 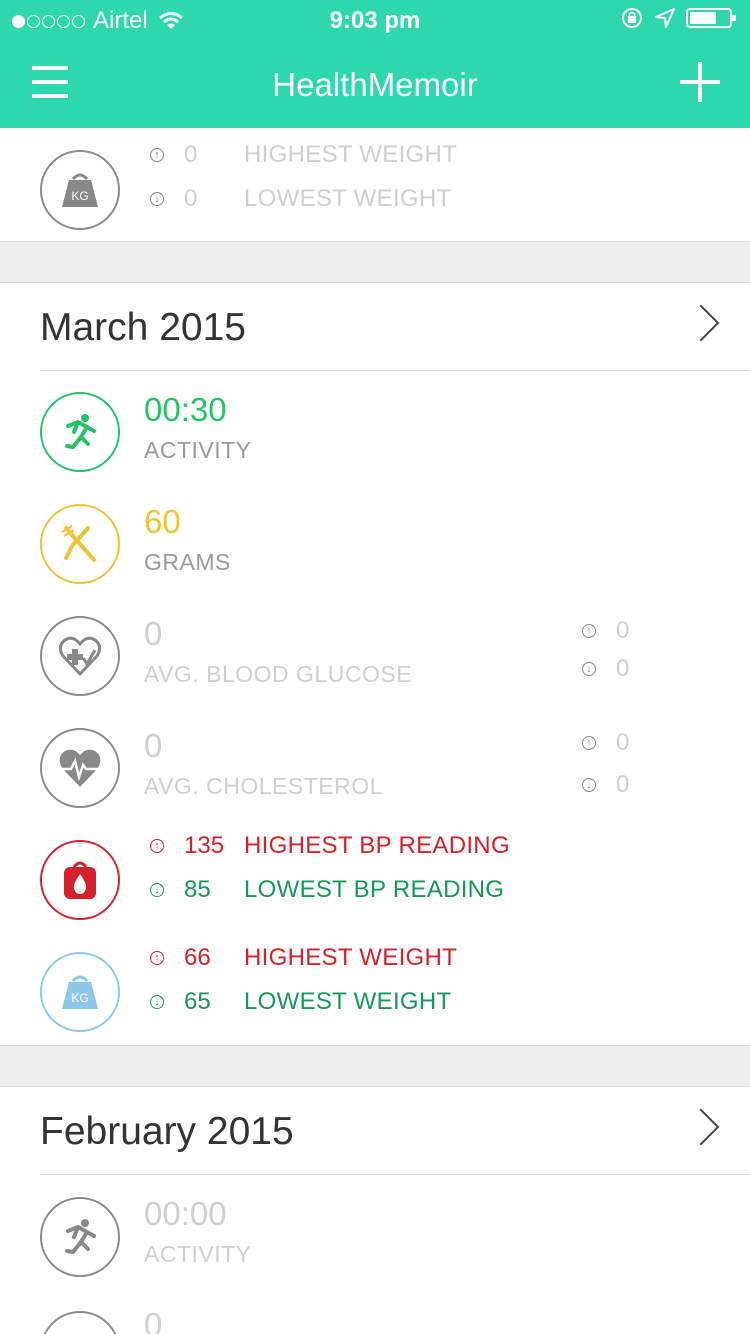 I want to click on cholesterol-value: 0, so click(x=153, y=745).